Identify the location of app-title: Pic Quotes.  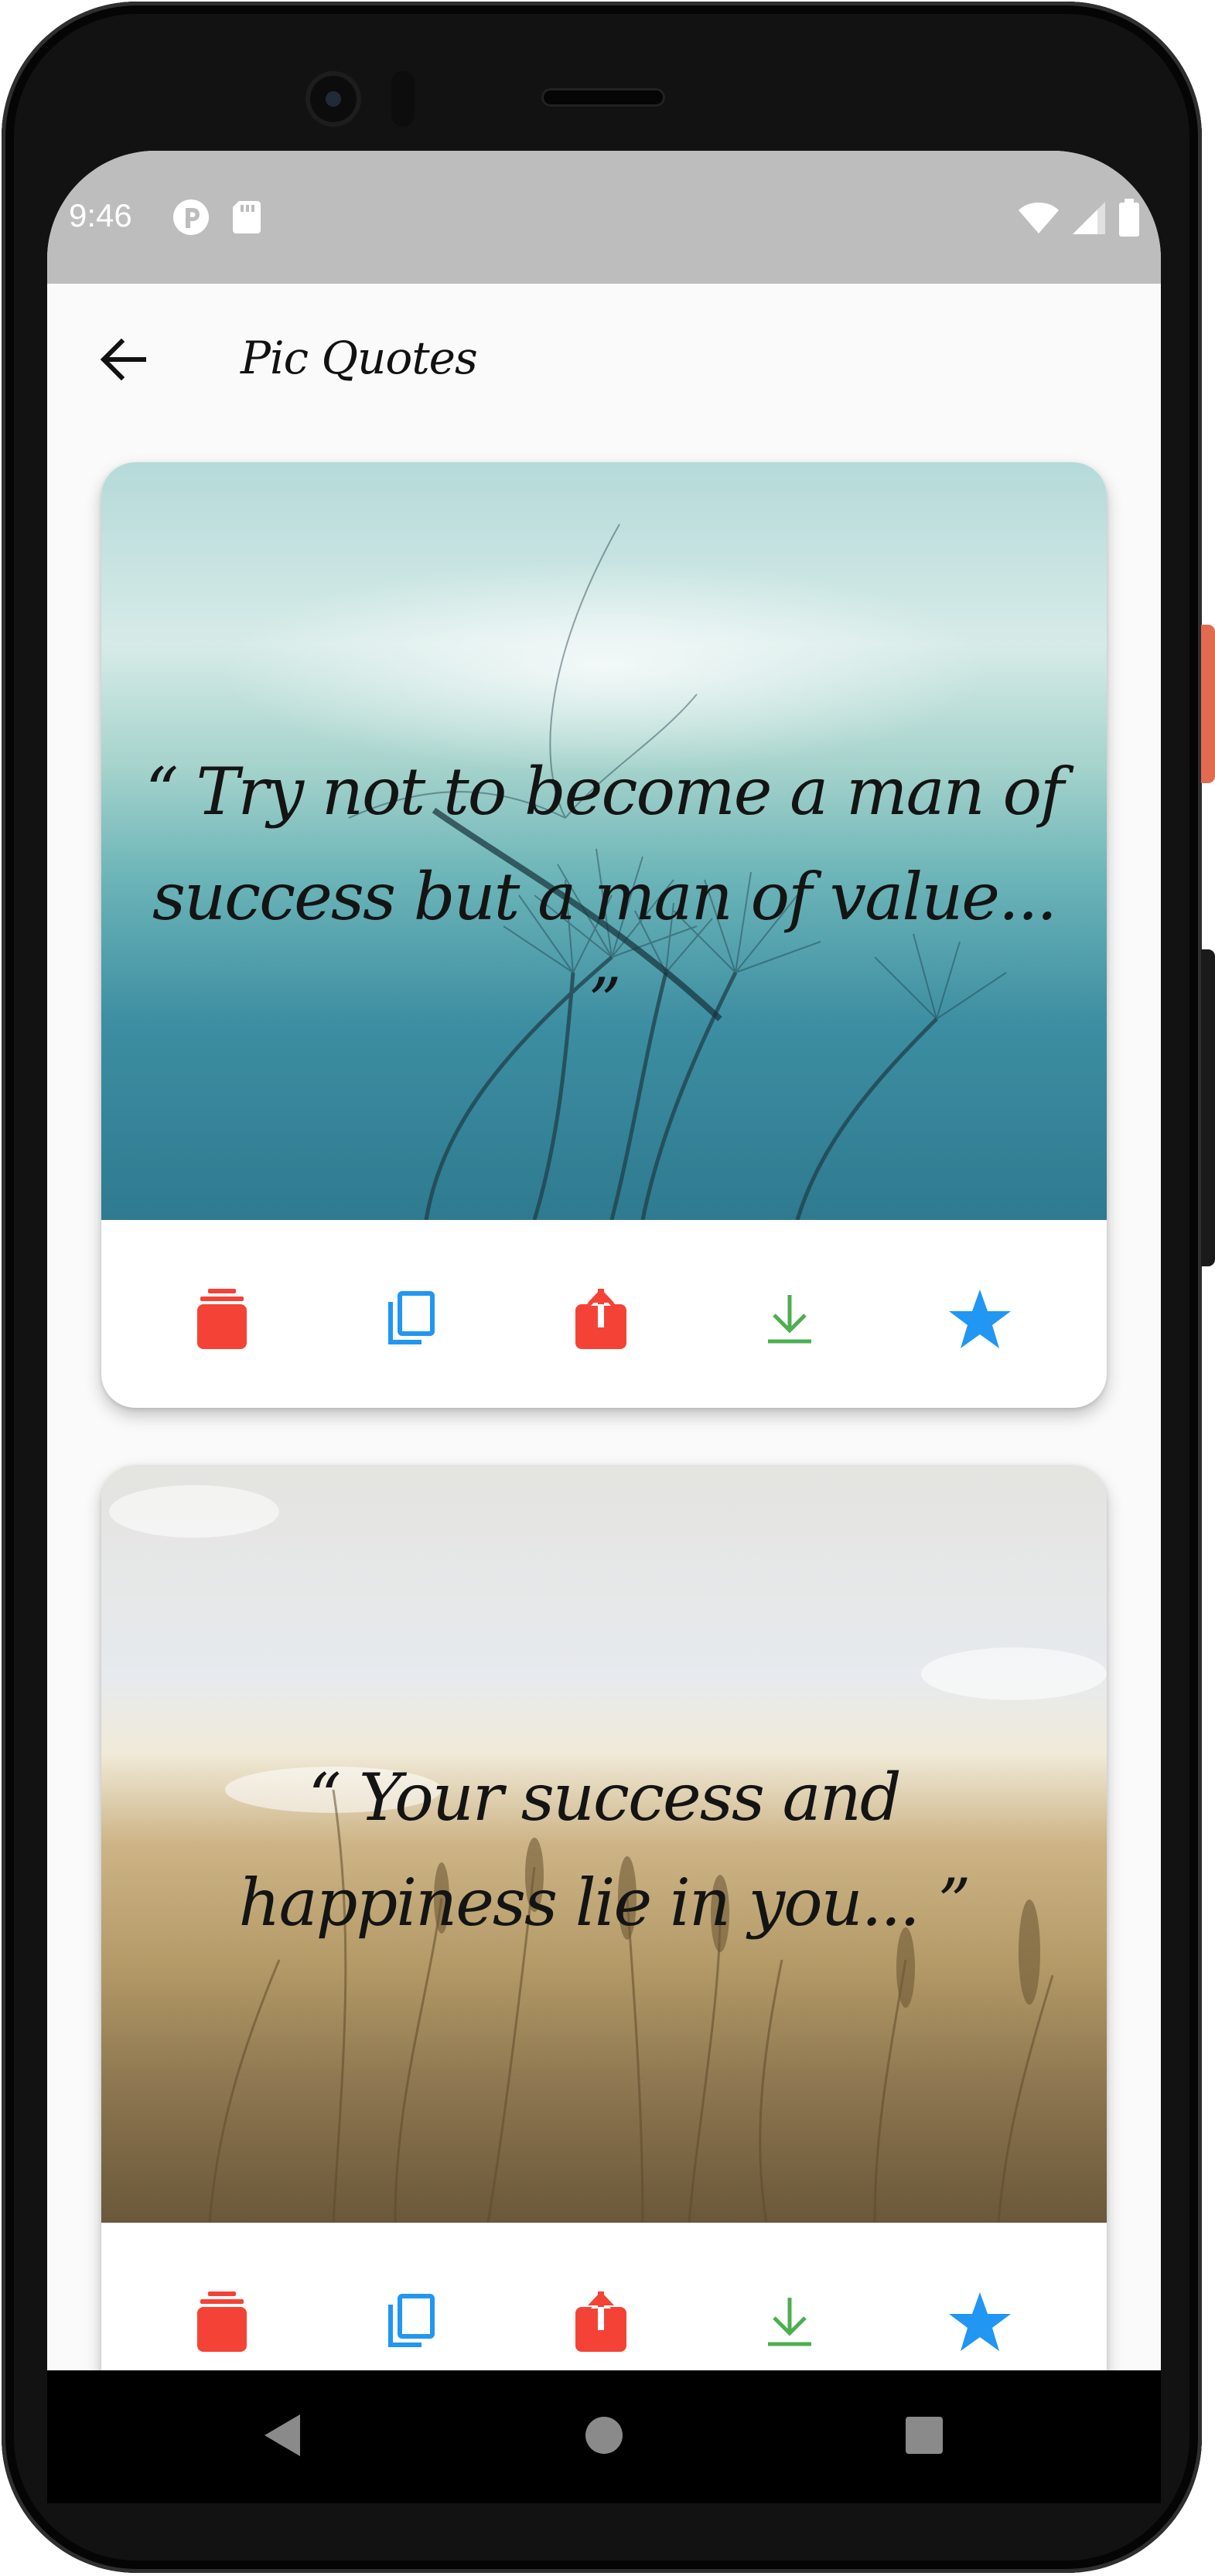
(359, 358).